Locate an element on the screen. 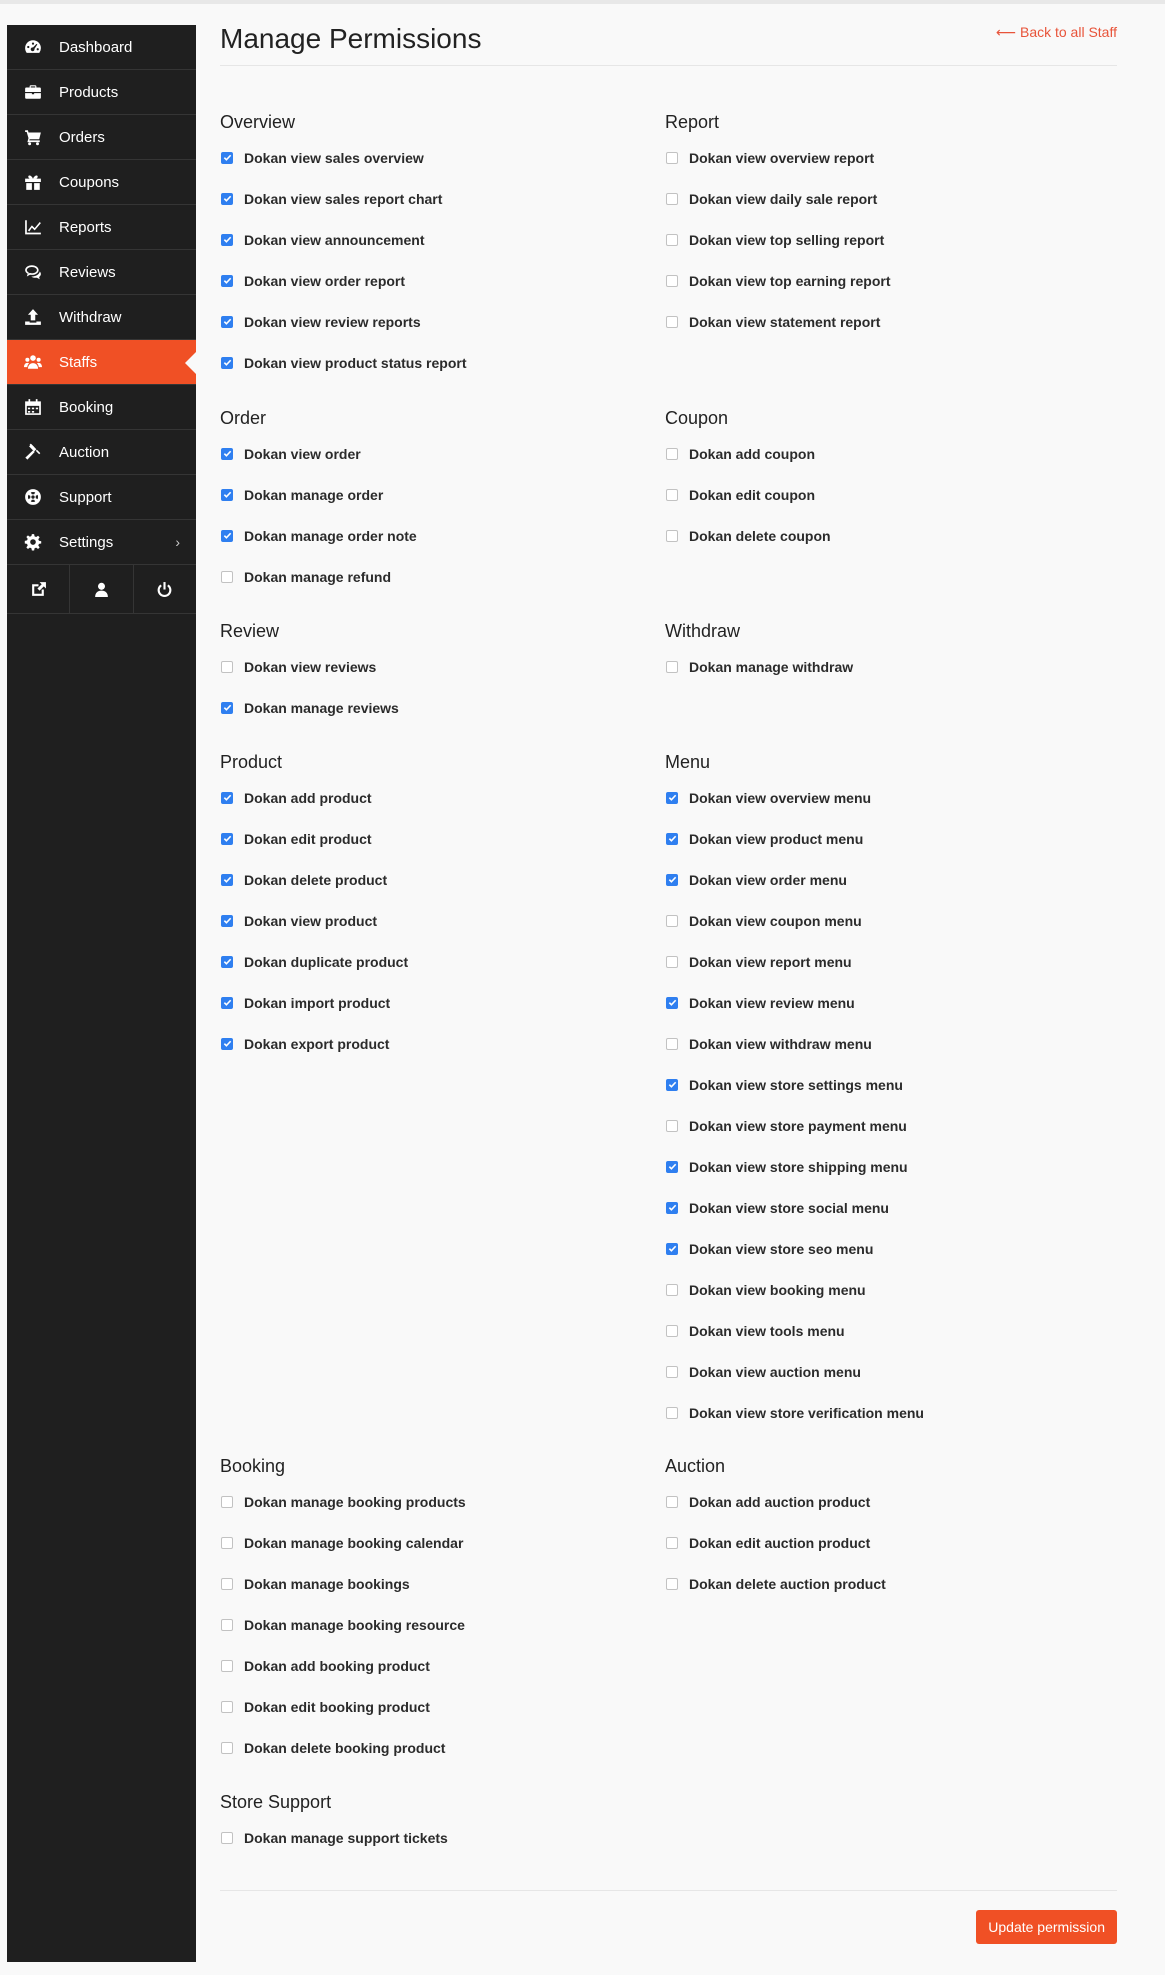 This screenshot has height=1975, width=1165. permission-item: Dokan delete product is located at coordinates (440, 879).